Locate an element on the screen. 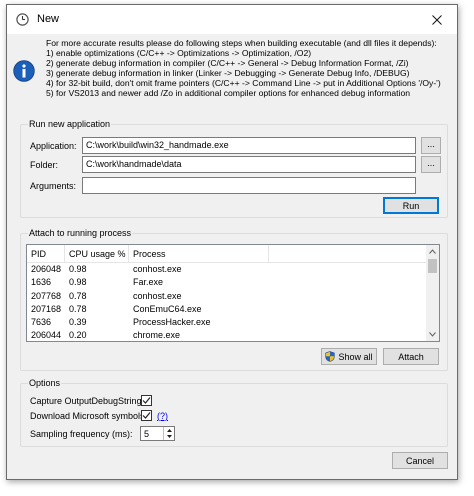  arguments-input is located at coordinates (249, 185).